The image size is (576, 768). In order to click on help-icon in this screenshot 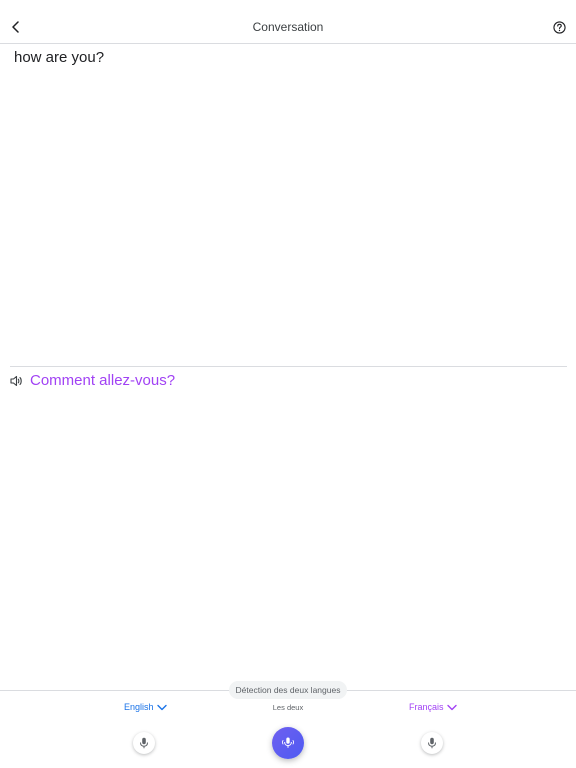, I will do `click(559, 27)`.